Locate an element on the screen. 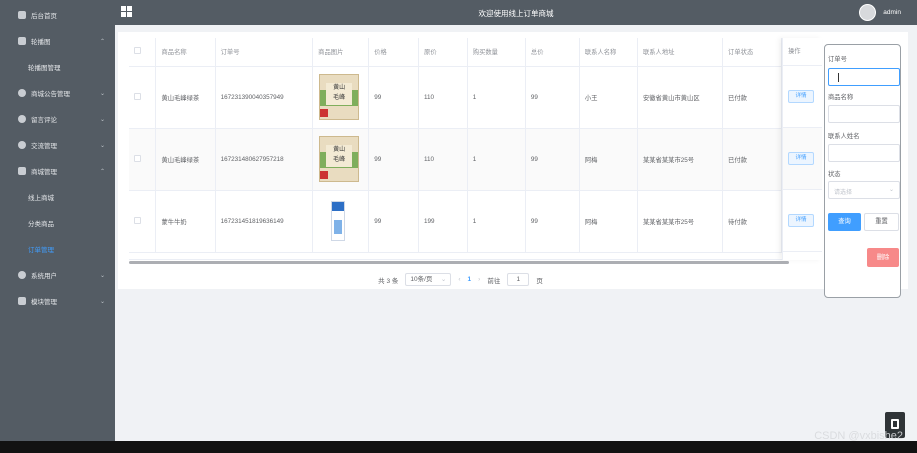 The image size is (917, 453). chat-icon is located at coordinates (22, 145).